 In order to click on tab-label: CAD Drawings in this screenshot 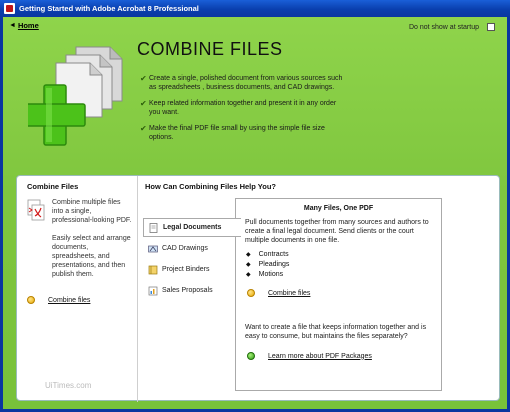, I will do `click(185, 248)`.